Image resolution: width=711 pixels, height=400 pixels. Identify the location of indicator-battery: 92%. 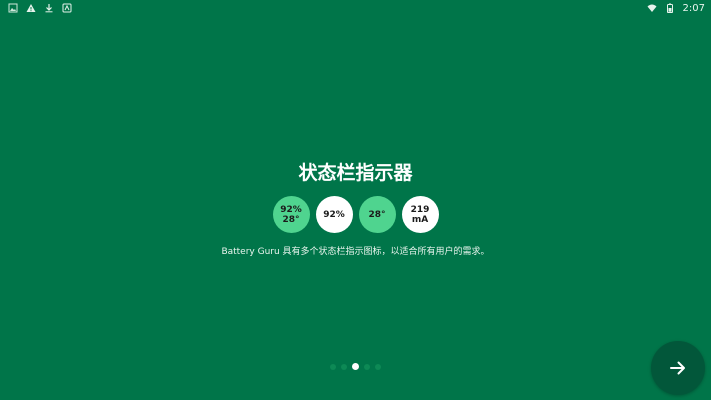
(334, 214).